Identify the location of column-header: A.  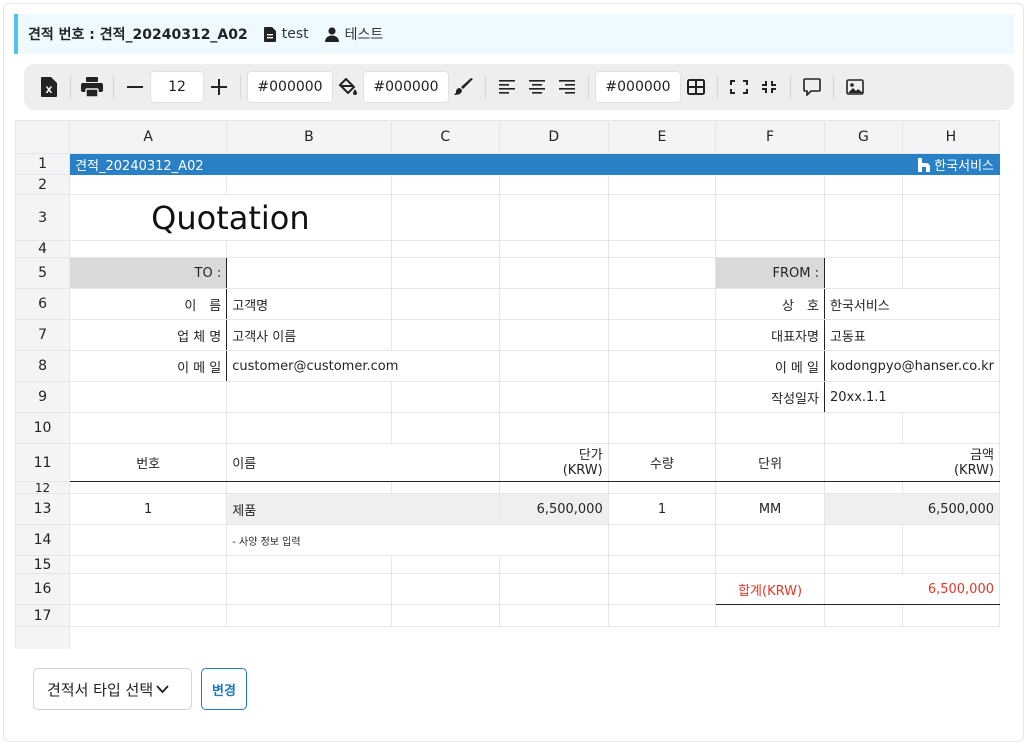
(148, 137).